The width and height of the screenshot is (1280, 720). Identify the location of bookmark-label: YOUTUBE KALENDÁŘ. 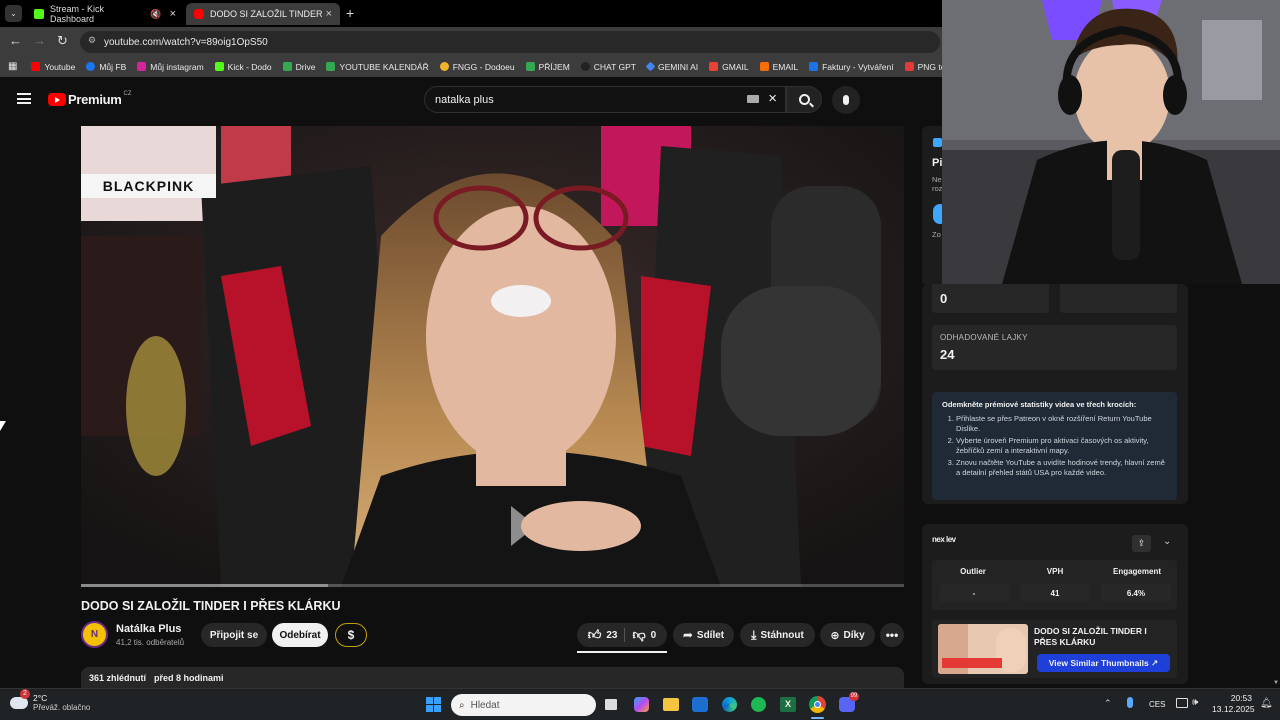
(384, 66).